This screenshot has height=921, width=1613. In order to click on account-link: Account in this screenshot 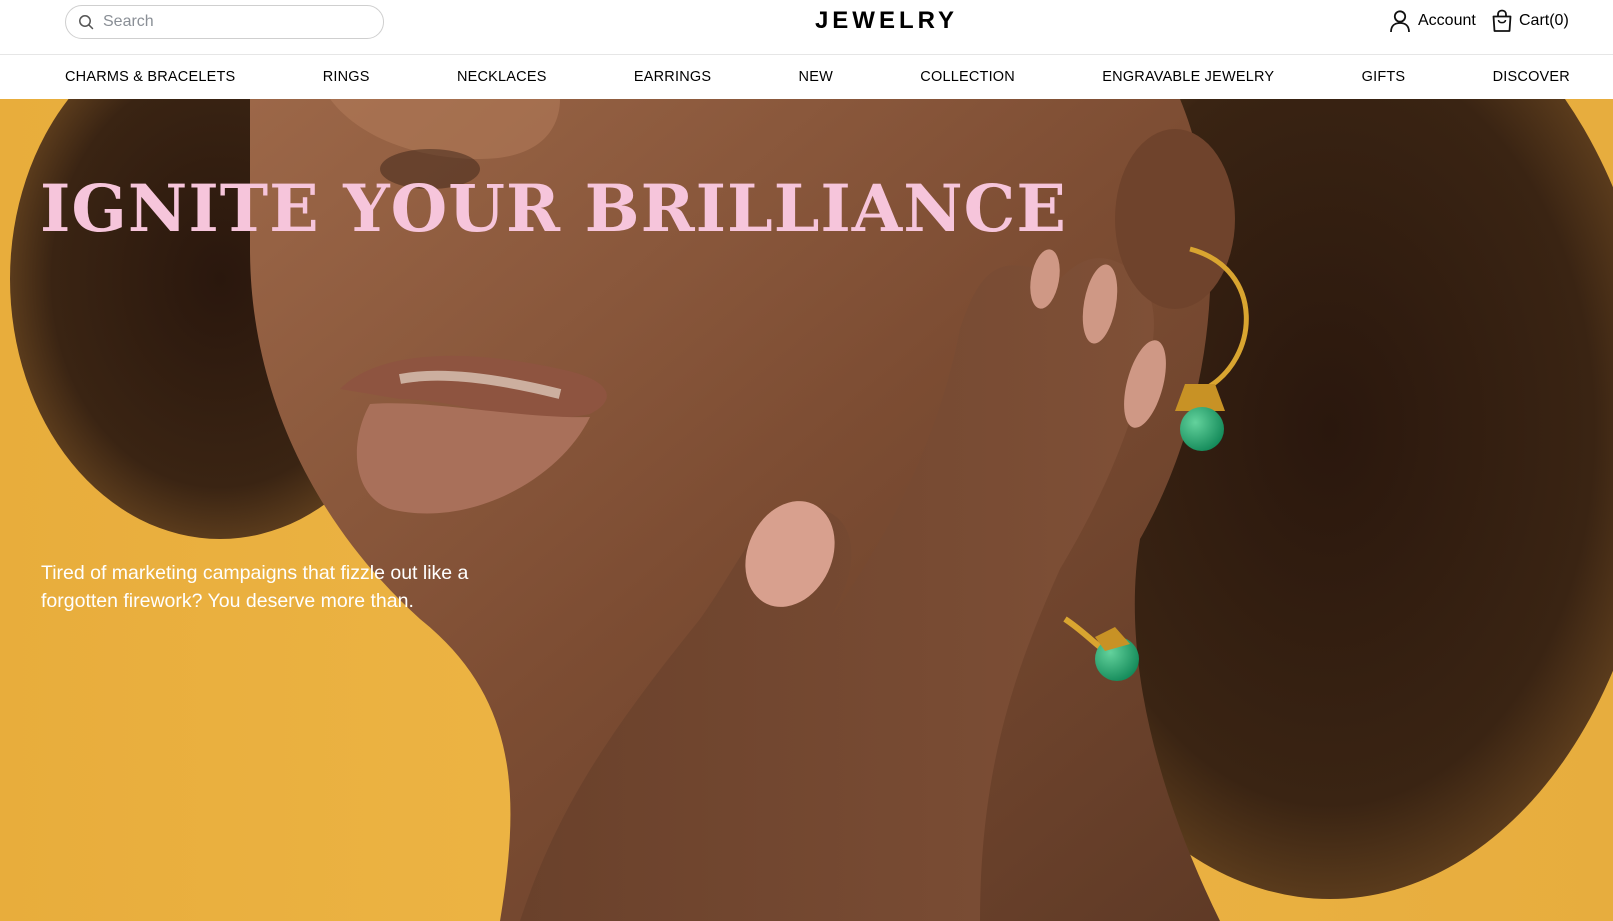, I will do `click(1432, 21)`.